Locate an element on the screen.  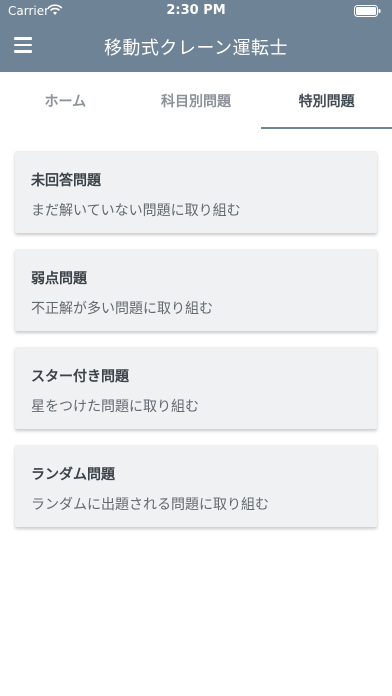
card-description: ランダムに出題される問題に取り組む is located at coordinates (150, 505).